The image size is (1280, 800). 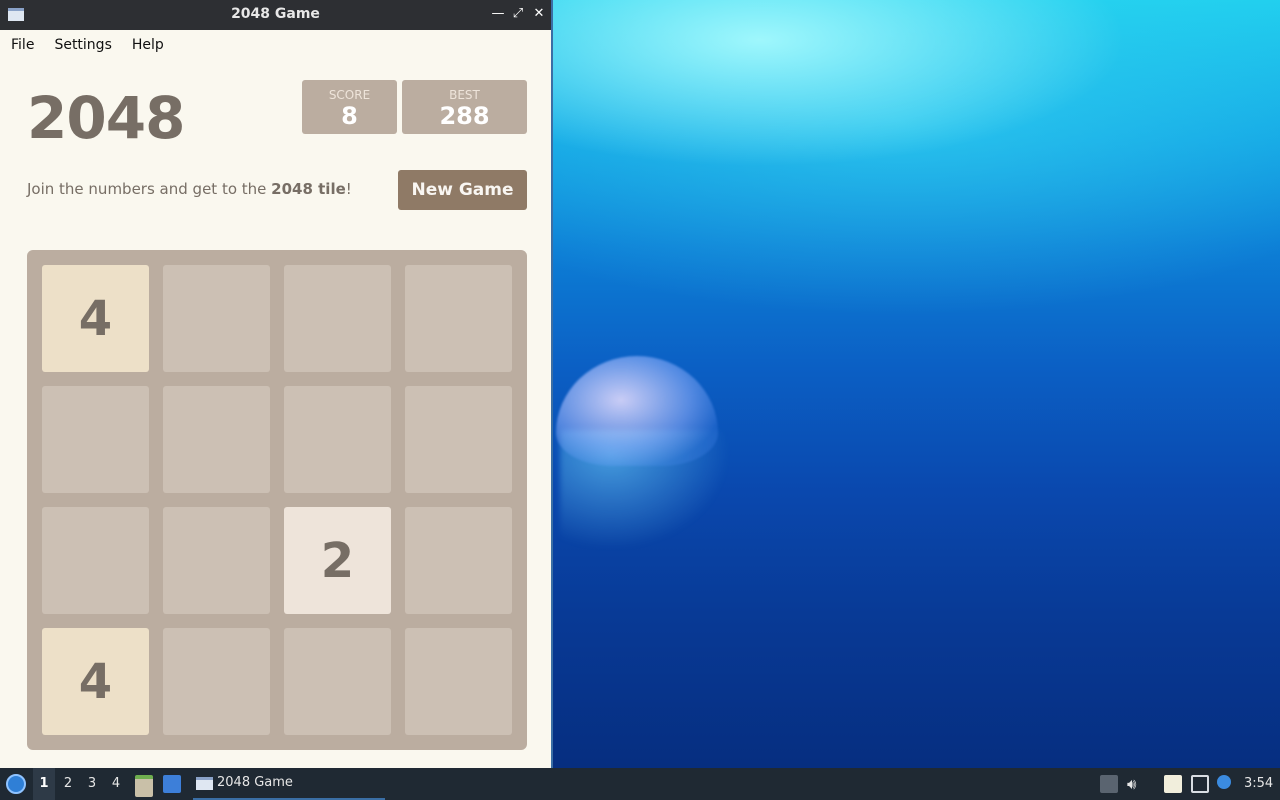 I want to click on minimize-button: —, so click(x=498, y=14).